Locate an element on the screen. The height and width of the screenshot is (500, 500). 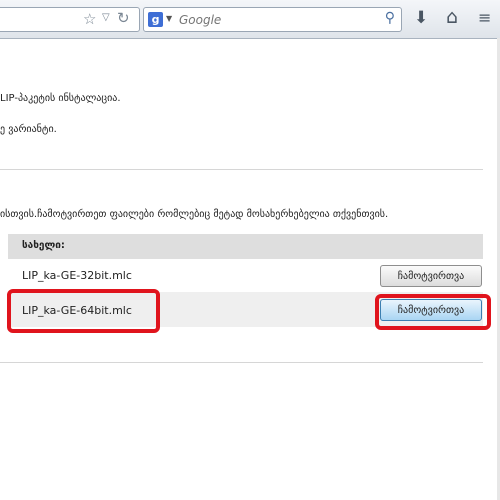
highlight-box-filename is located at coordinates (83, 311).